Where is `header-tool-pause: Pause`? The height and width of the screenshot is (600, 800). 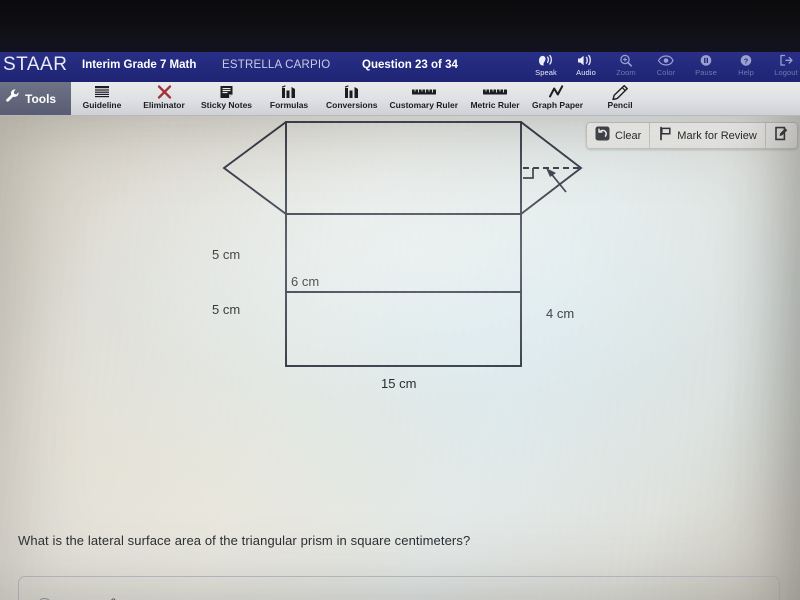 header-tool-pause: Pause is located at coordinates (706, 67).